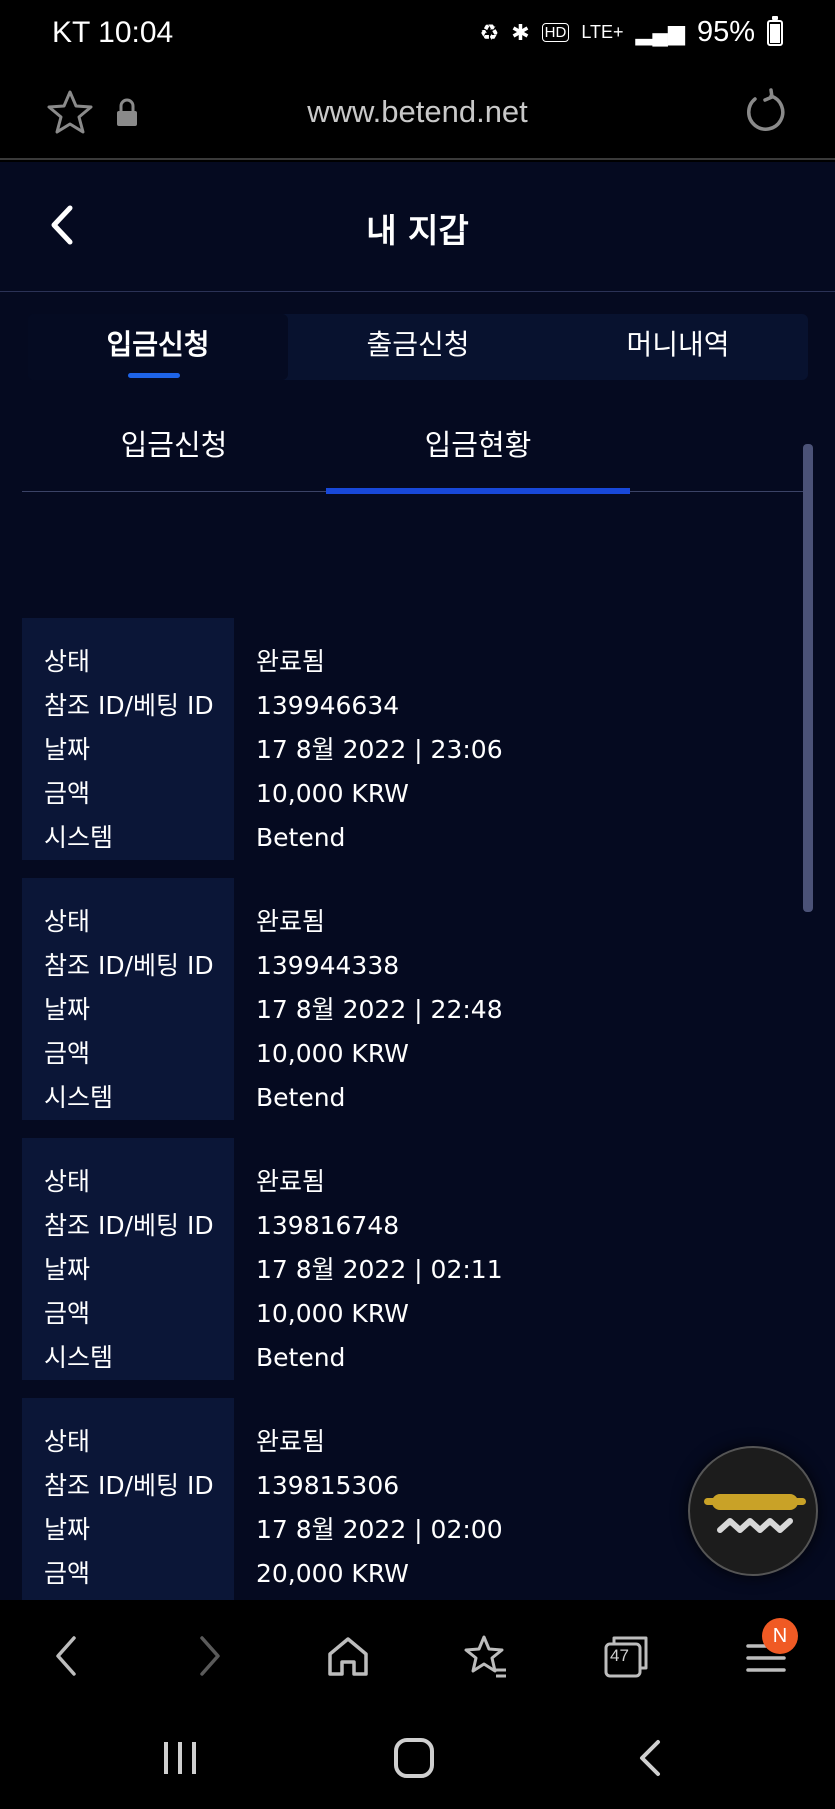 This screenshot has width=835, height=1809. What do you see at coordinates (348, 1656) in the screenshot?
I see `home-icon` at bounding box center [348, 1656].